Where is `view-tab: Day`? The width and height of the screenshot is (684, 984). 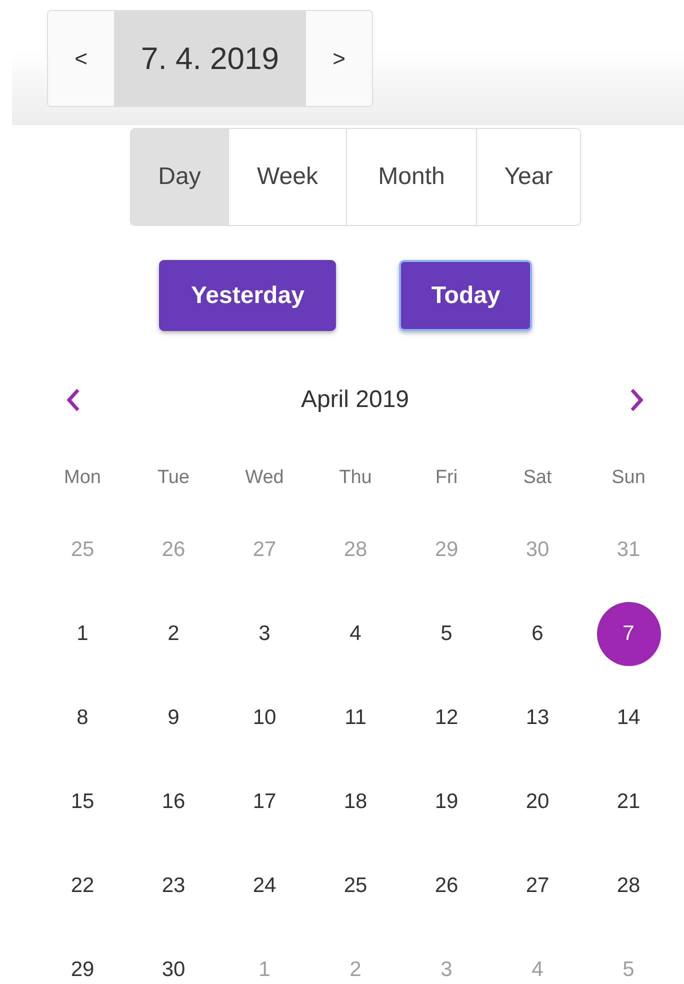
view-tab: Day is located at coordinates (179, 177).